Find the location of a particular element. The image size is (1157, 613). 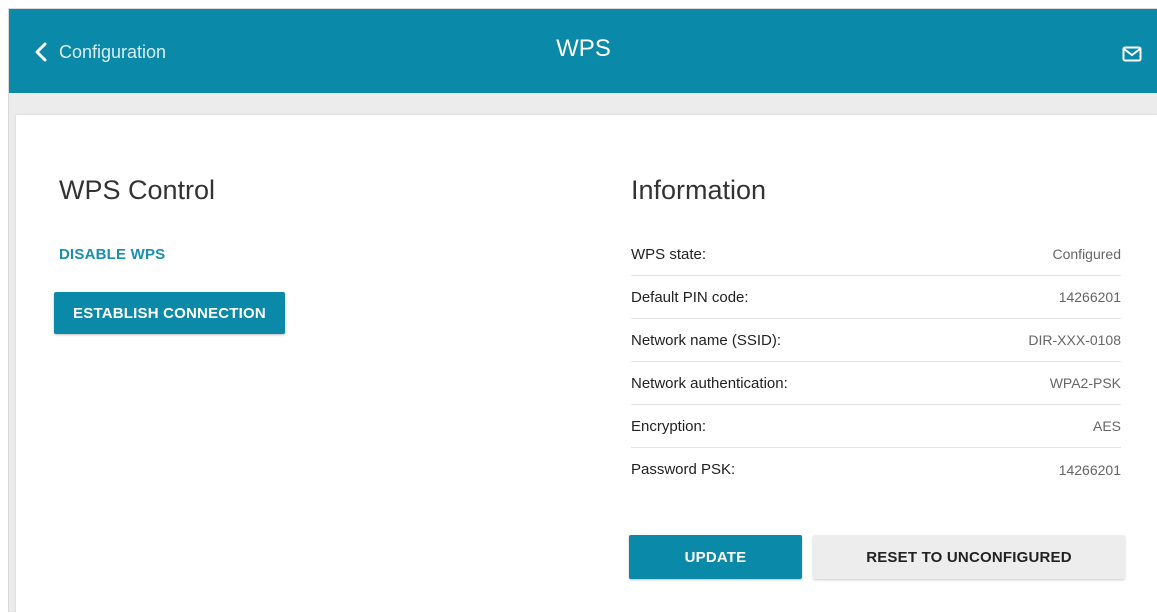

info-row-default-pin: Default PIN code: 14266201 is located at coordinates (876, 297).